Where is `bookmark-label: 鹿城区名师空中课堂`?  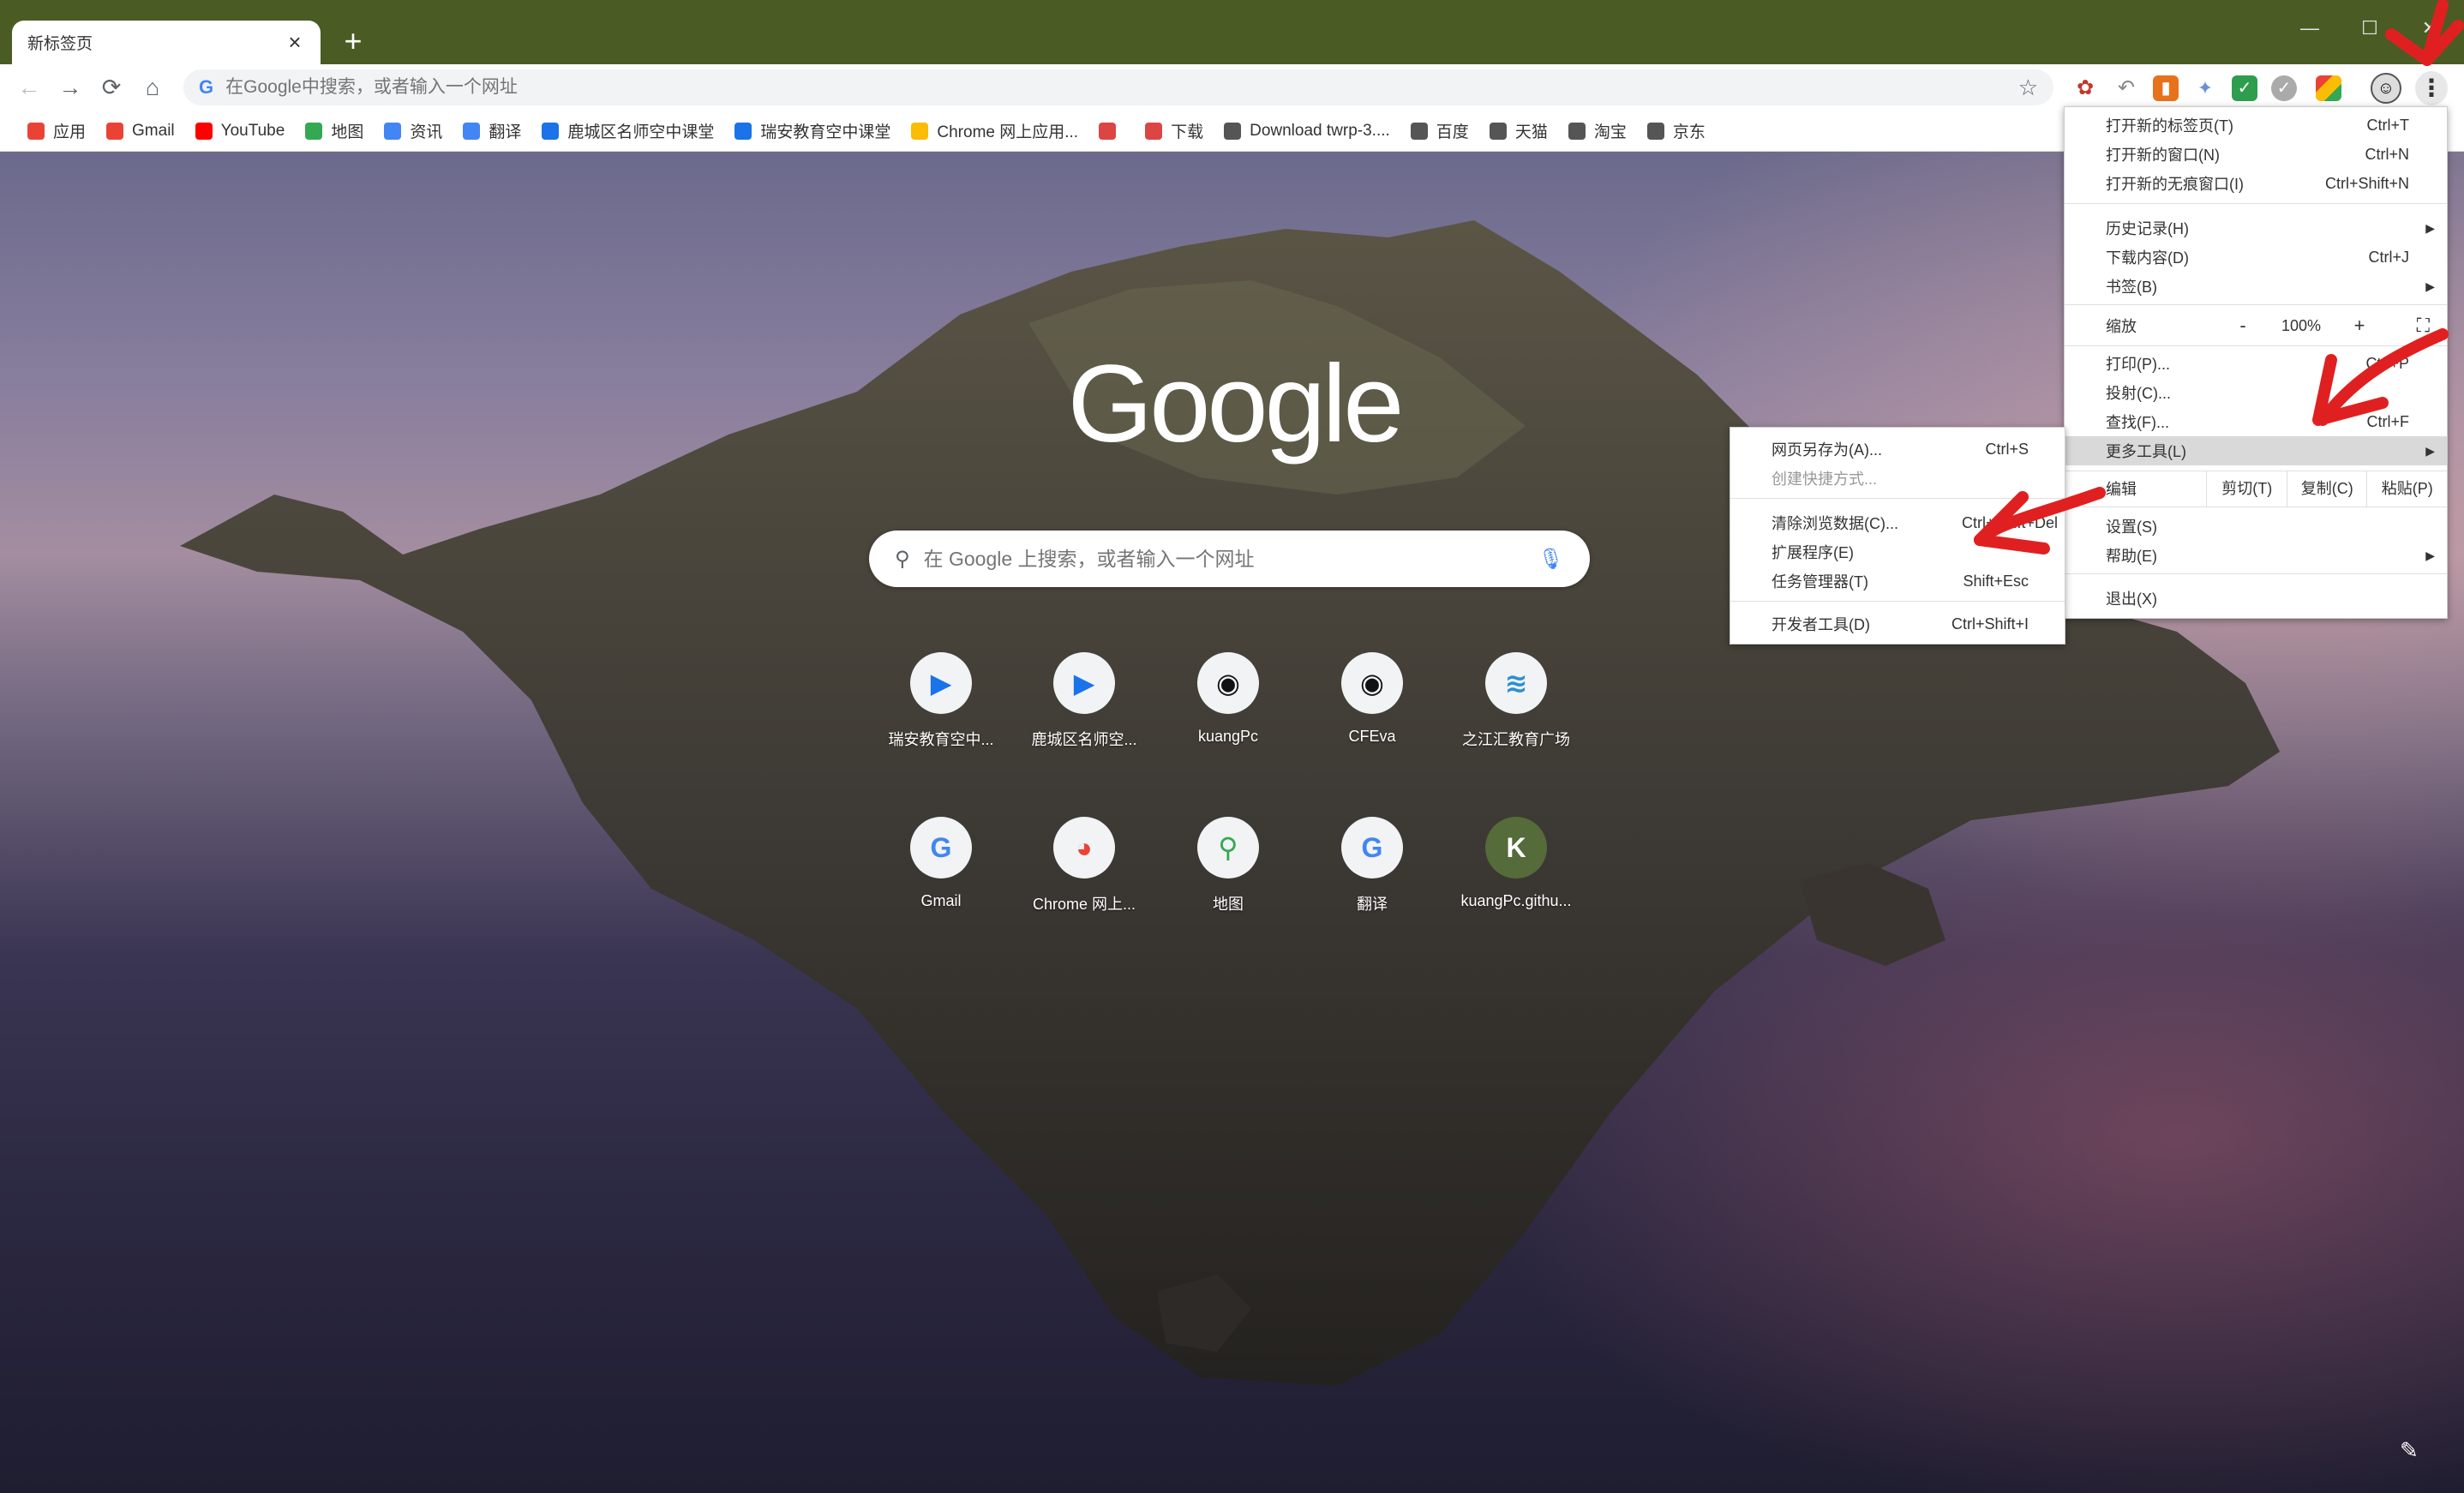 bookmark-label: 鹿城区名师空中课堂 is located at coordinates (641, 132).